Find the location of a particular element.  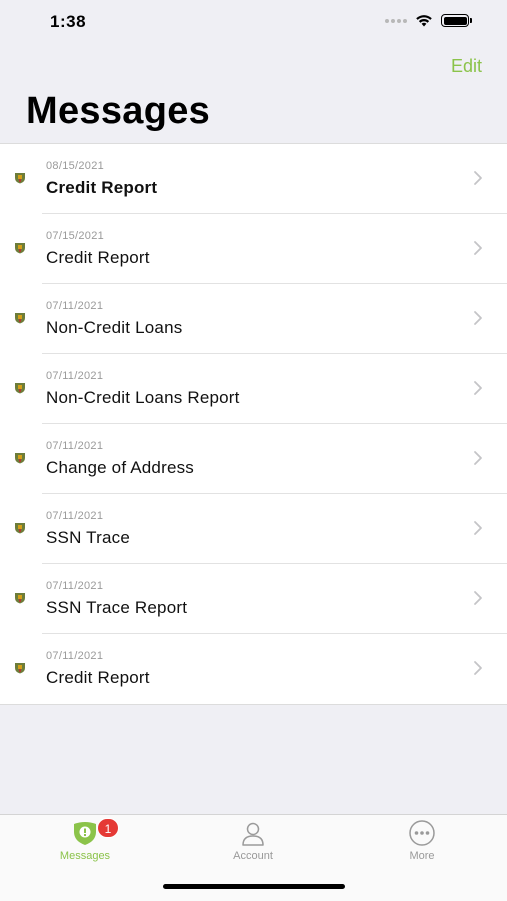

home-indicator is located at coordinates (254, 886).